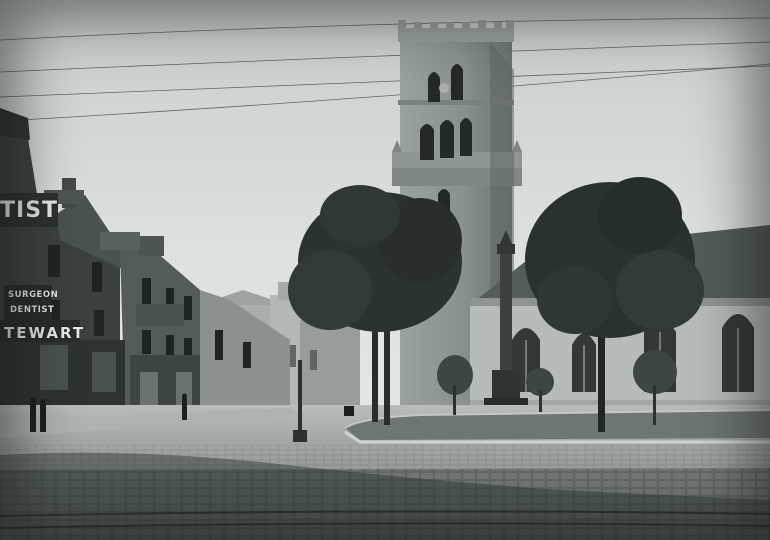 Image resolution: width=770 pixels, height=540 pixels. What do you see at coordinates (32, 310) in the screenshot?
I see `dentist-sign: DENTIST` at bounding box center [32, 310].